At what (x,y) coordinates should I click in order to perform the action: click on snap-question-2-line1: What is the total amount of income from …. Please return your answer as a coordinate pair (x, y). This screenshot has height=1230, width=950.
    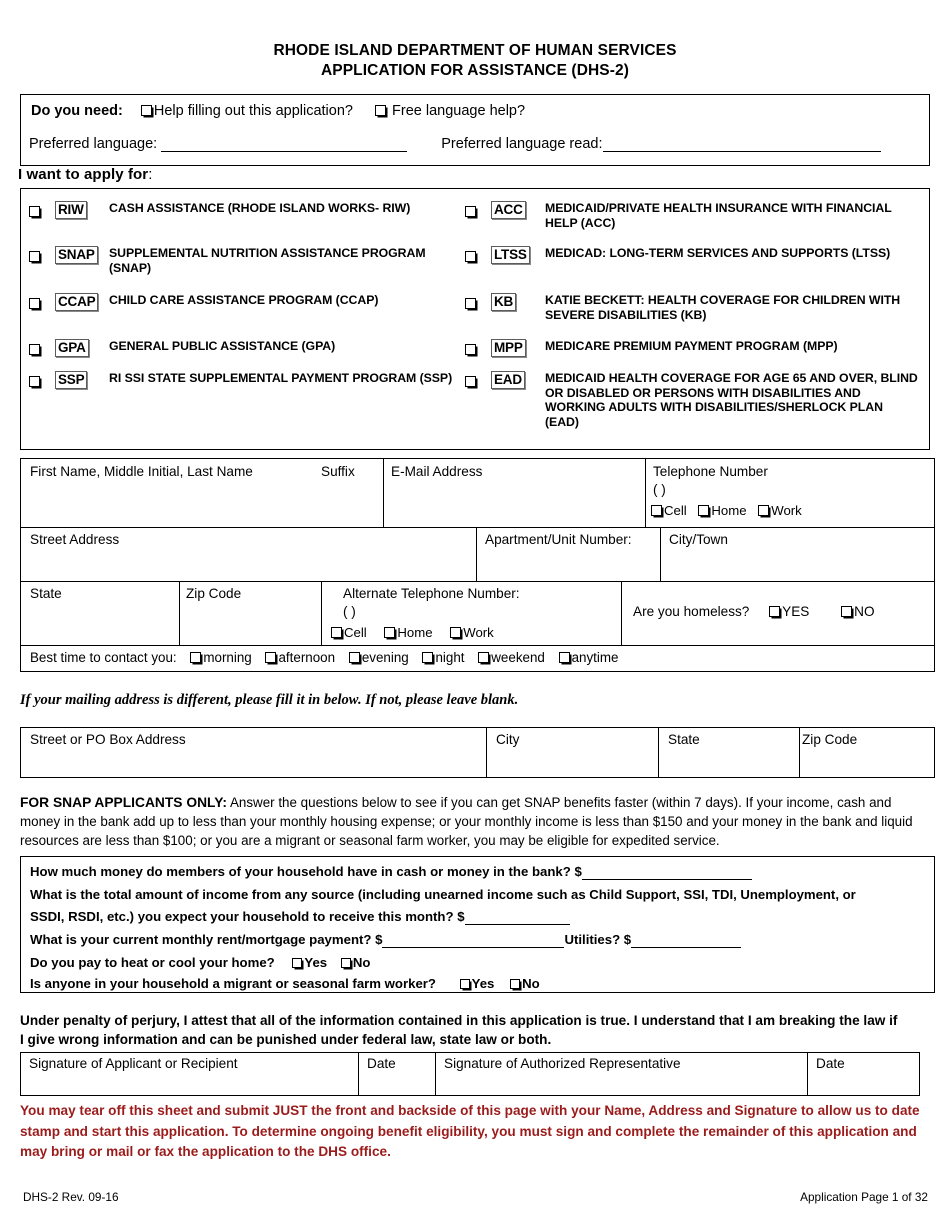
    Looking at the image, I should click on (443, 895).